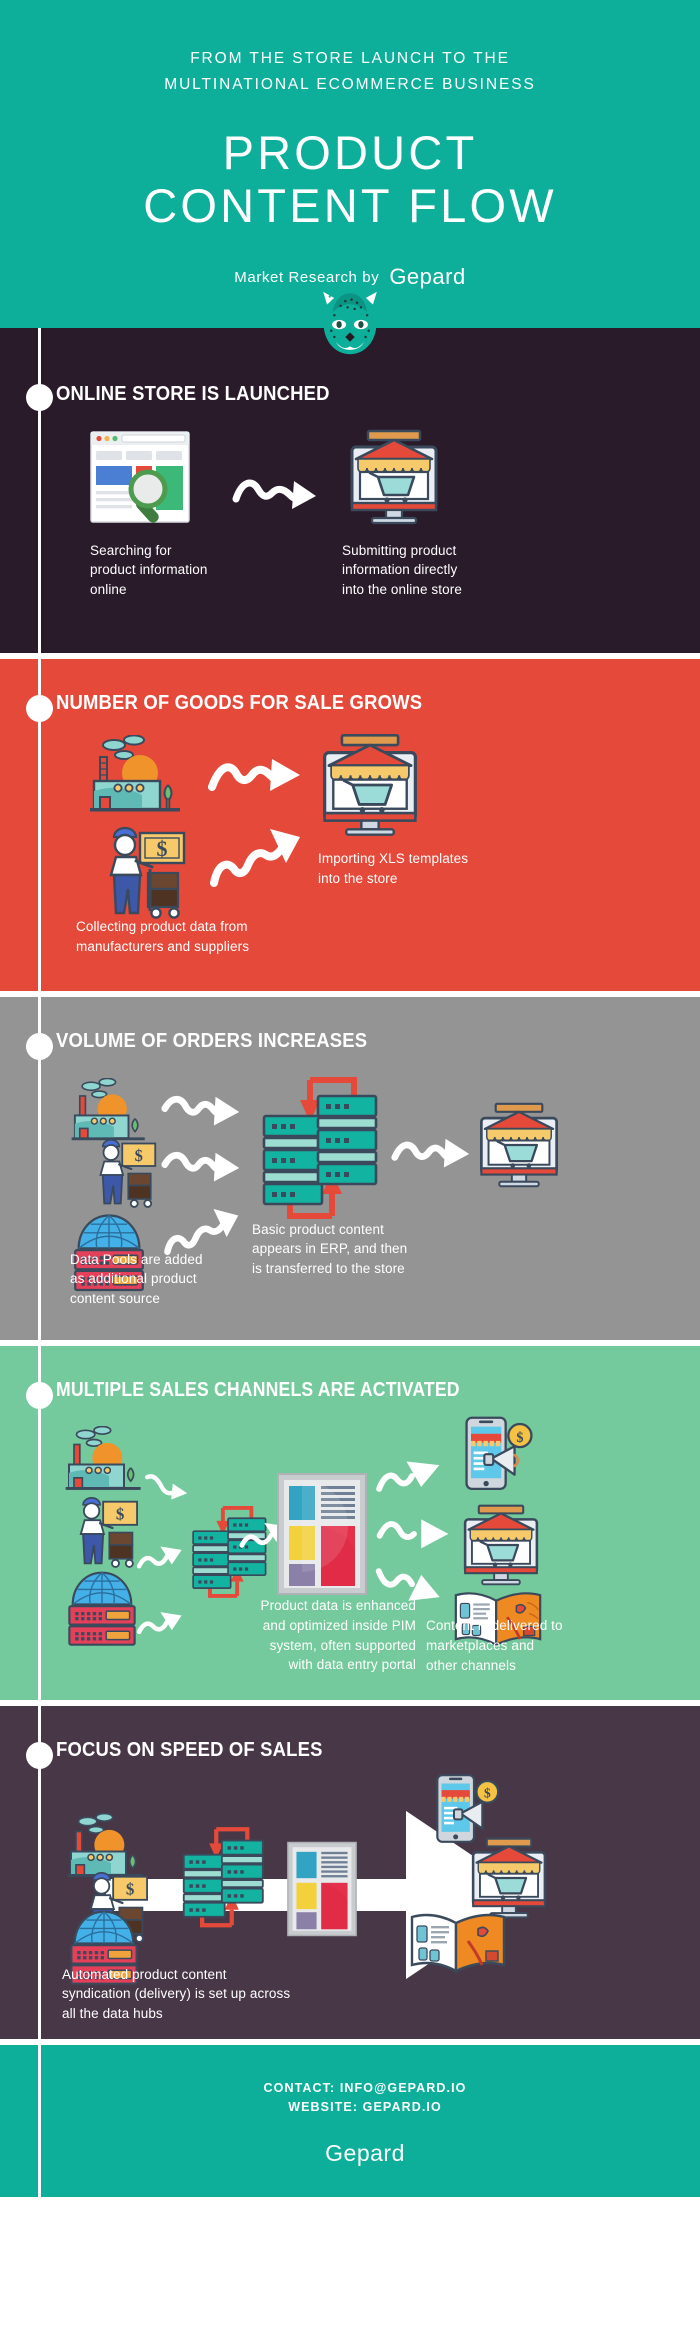 This screenshot has height=2333, width=700. What do you see at coordinates (350, 153) in the screenshot?
I see `page-title-line1: PRODUCT` at bounding box center [350, 153].